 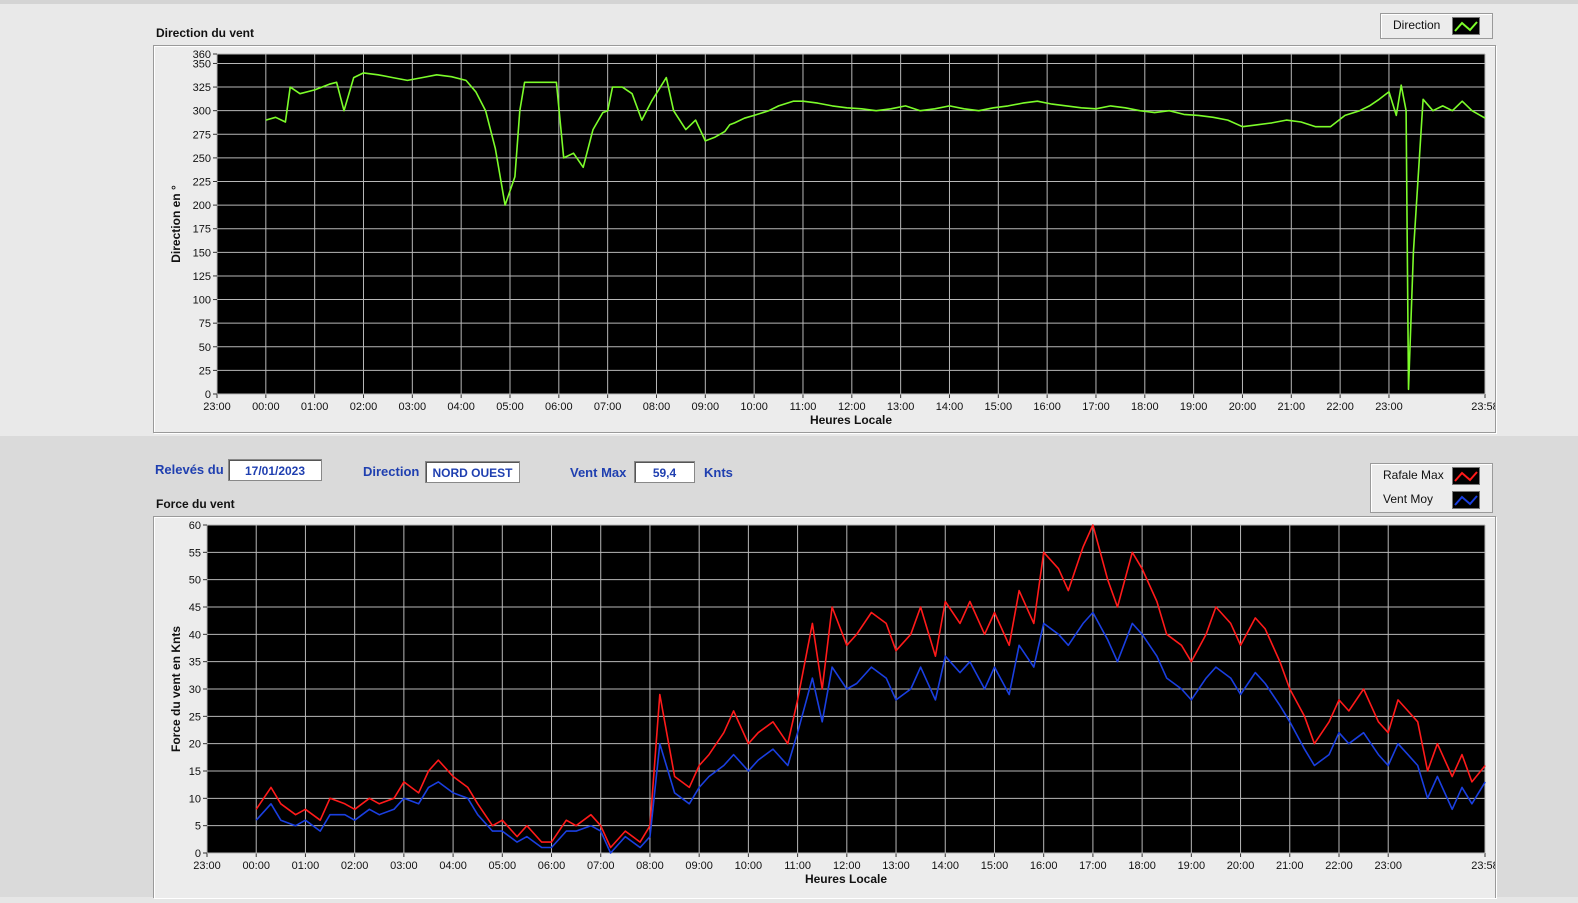 I want to click on ventmax-unit: Knts, so click(x=718, y=472).